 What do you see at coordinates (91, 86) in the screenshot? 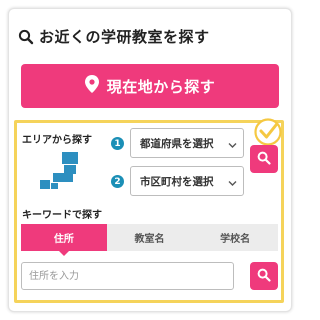
I see `location-pin-icon` at bounding box center [91, 86].